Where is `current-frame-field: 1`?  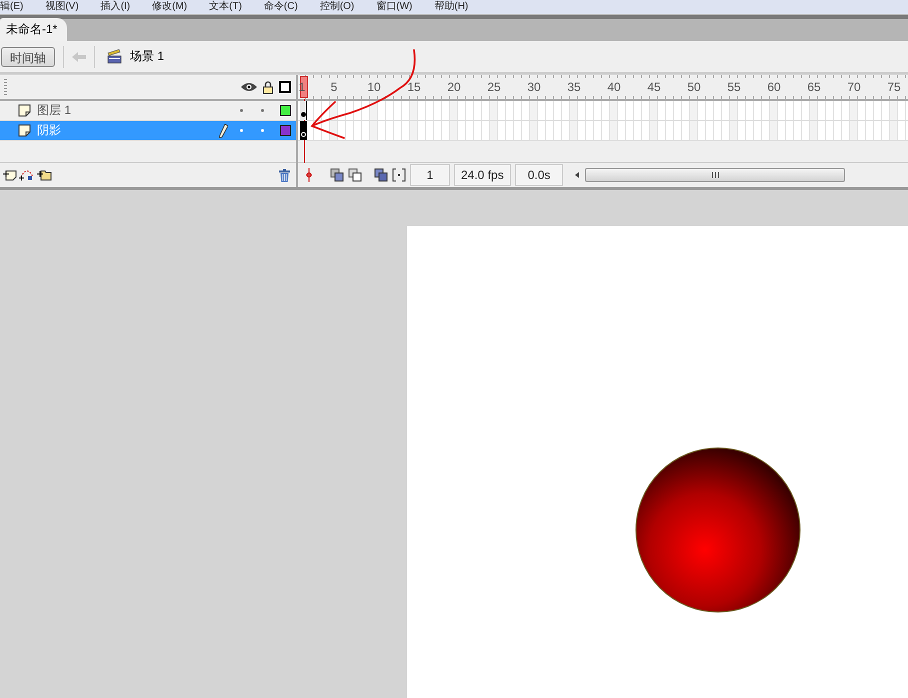 current-frame-field: 1 is located at coordinates (430, 175).